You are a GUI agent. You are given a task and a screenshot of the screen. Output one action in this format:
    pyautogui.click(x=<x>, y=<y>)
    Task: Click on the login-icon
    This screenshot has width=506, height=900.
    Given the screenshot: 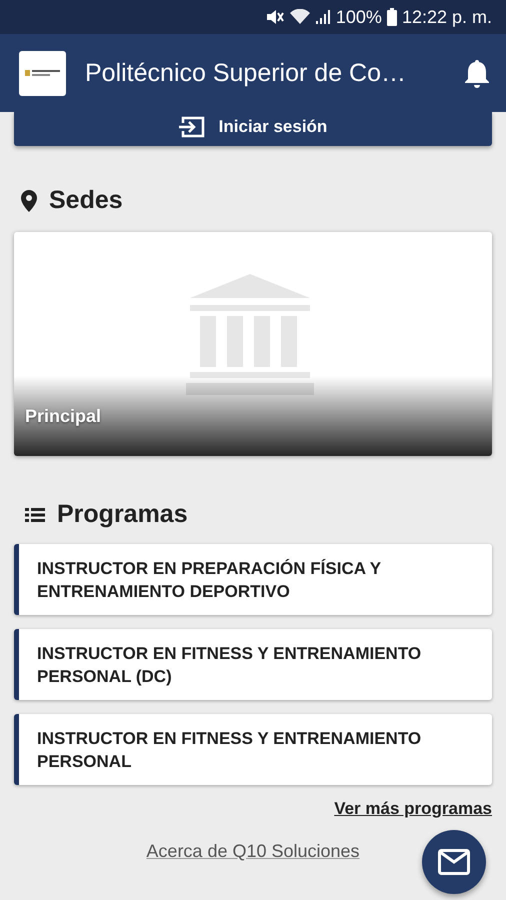 What is the action you would take?
    pyautogui.click(x=191, y=127)
    